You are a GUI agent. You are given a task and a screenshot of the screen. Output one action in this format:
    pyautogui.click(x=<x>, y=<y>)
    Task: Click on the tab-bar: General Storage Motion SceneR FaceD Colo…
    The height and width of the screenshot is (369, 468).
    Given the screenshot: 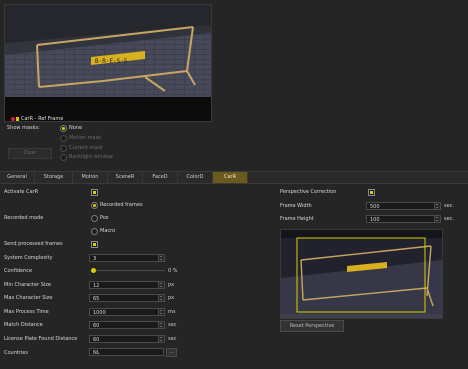 What is the action you would take?
    pyautogui.click(x=234, y=177)
    